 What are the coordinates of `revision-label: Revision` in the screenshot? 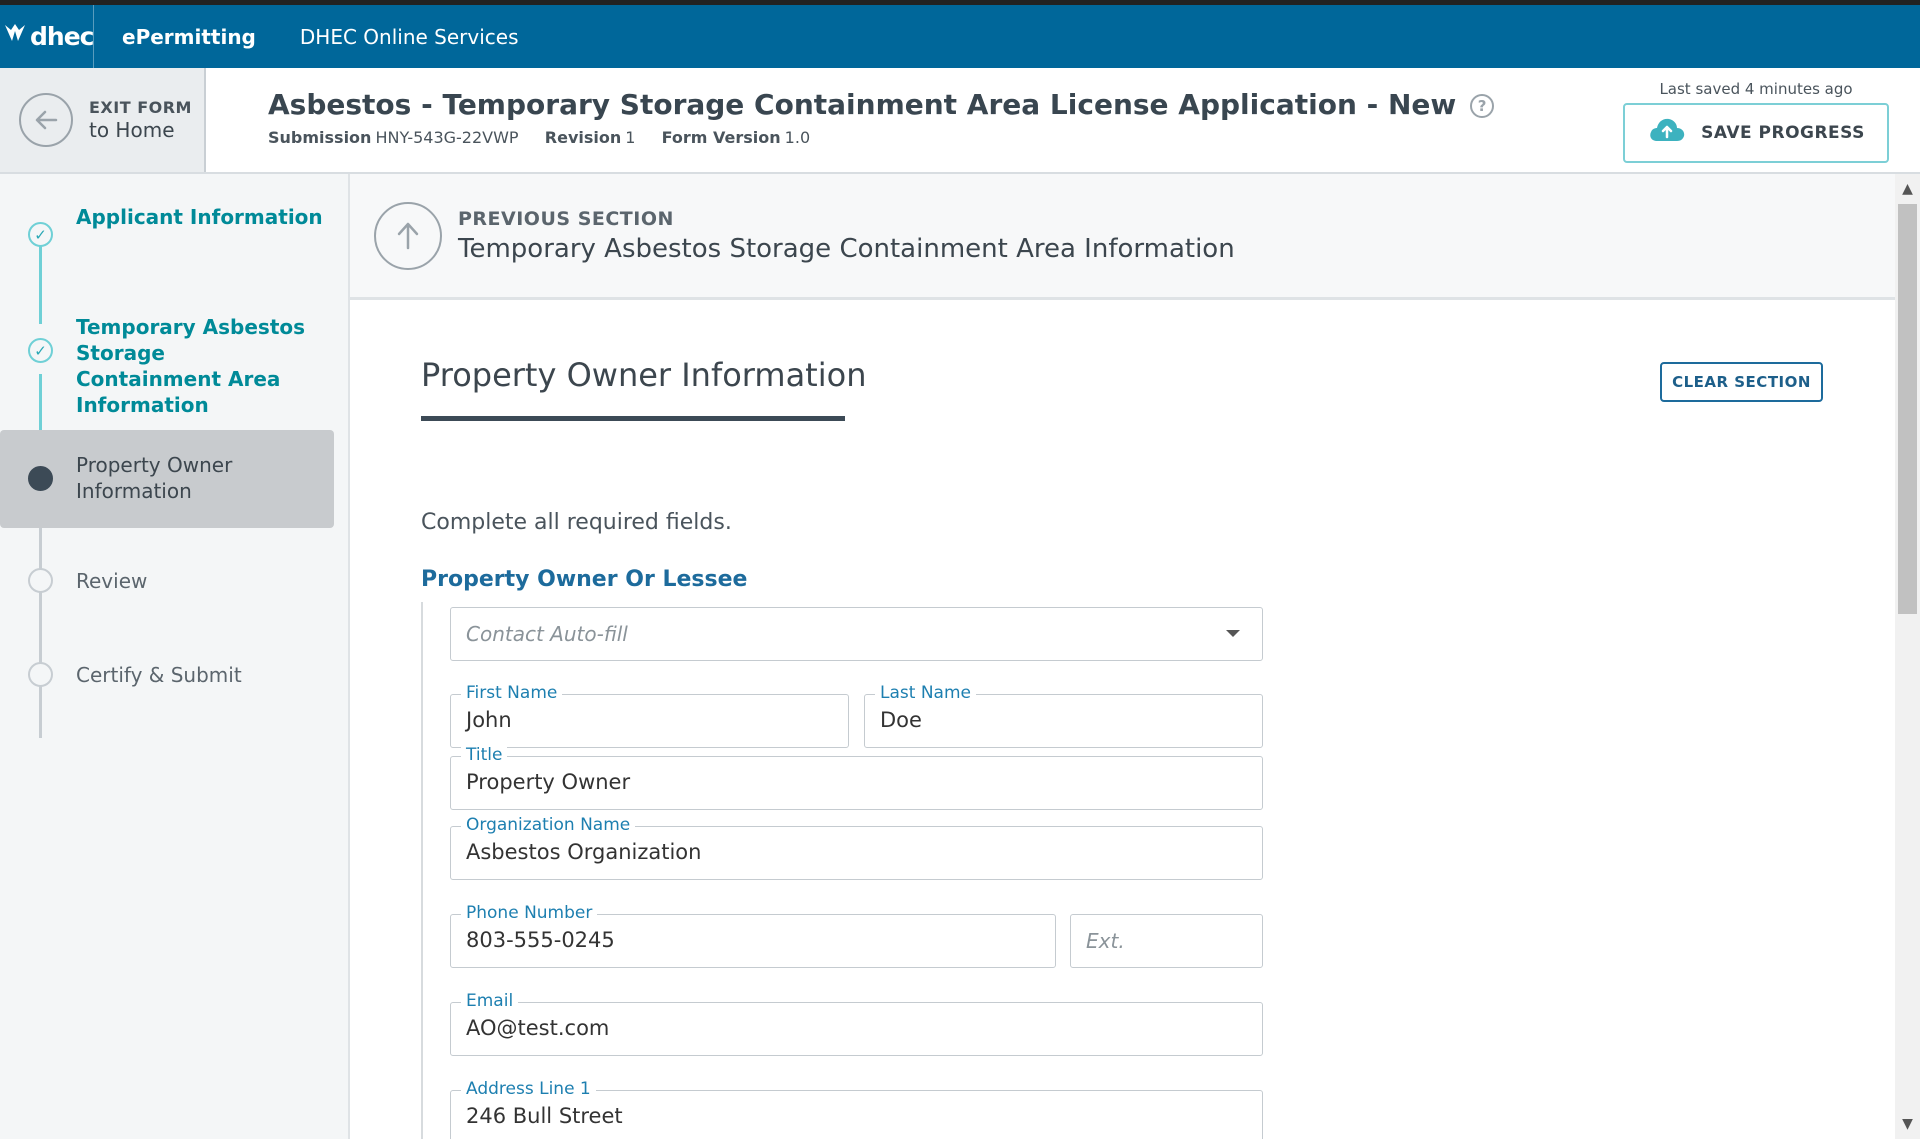 It's located at (583, 137).